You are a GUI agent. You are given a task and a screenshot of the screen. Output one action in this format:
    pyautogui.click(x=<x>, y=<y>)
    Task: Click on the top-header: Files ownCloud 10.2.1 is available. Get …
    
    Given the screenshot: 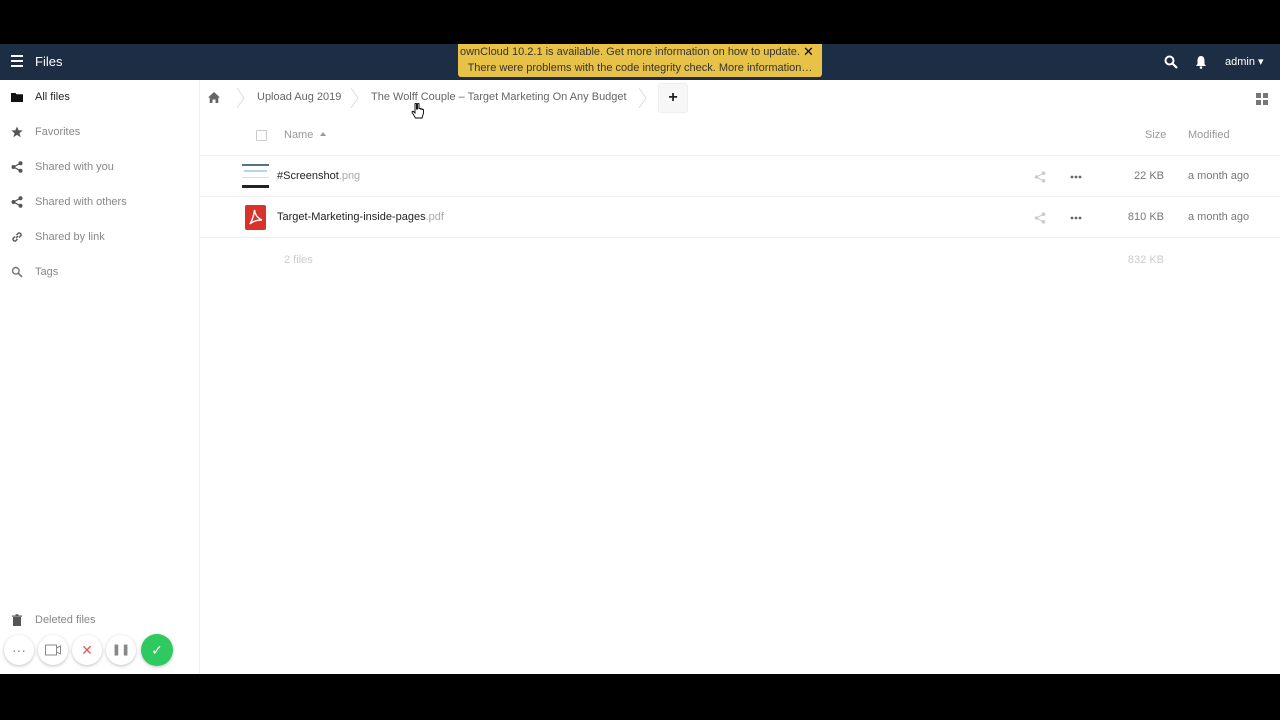 What is the action you would take?
    pyautogui.click(x=640, y=62)
    